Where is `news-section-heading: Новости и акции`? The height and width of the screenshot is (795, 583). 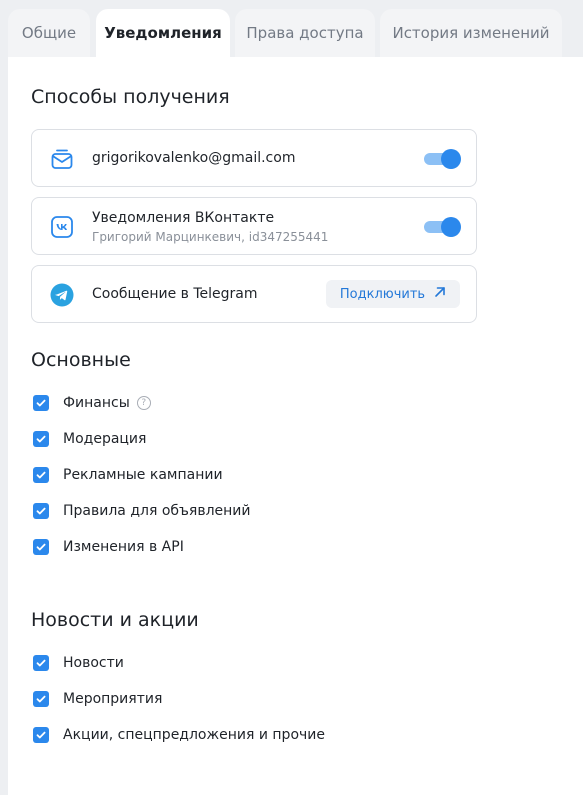 news-section-heading: Новости и акции is located at coordinates (115, 620).